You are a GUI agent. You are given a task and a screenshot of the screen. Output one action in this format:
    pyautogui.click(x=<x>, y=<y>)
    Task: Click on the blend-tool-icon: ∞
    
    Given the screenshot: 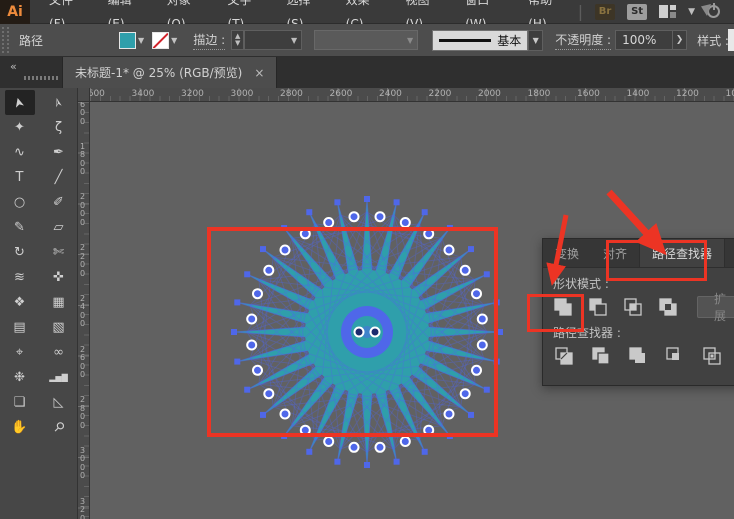 What is the action you would take?
    pyautogui.click(x=58, y=352)
    